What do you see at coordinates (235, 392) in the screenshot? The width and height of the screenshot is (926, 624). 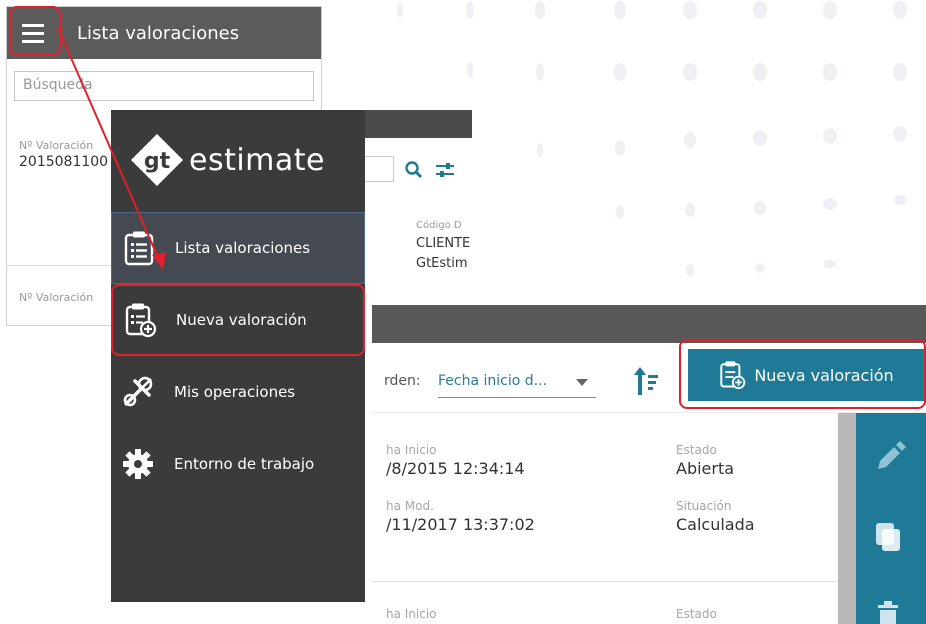 I see `menu-item-label: Mis operaciones` at bounding box center [235, 392].